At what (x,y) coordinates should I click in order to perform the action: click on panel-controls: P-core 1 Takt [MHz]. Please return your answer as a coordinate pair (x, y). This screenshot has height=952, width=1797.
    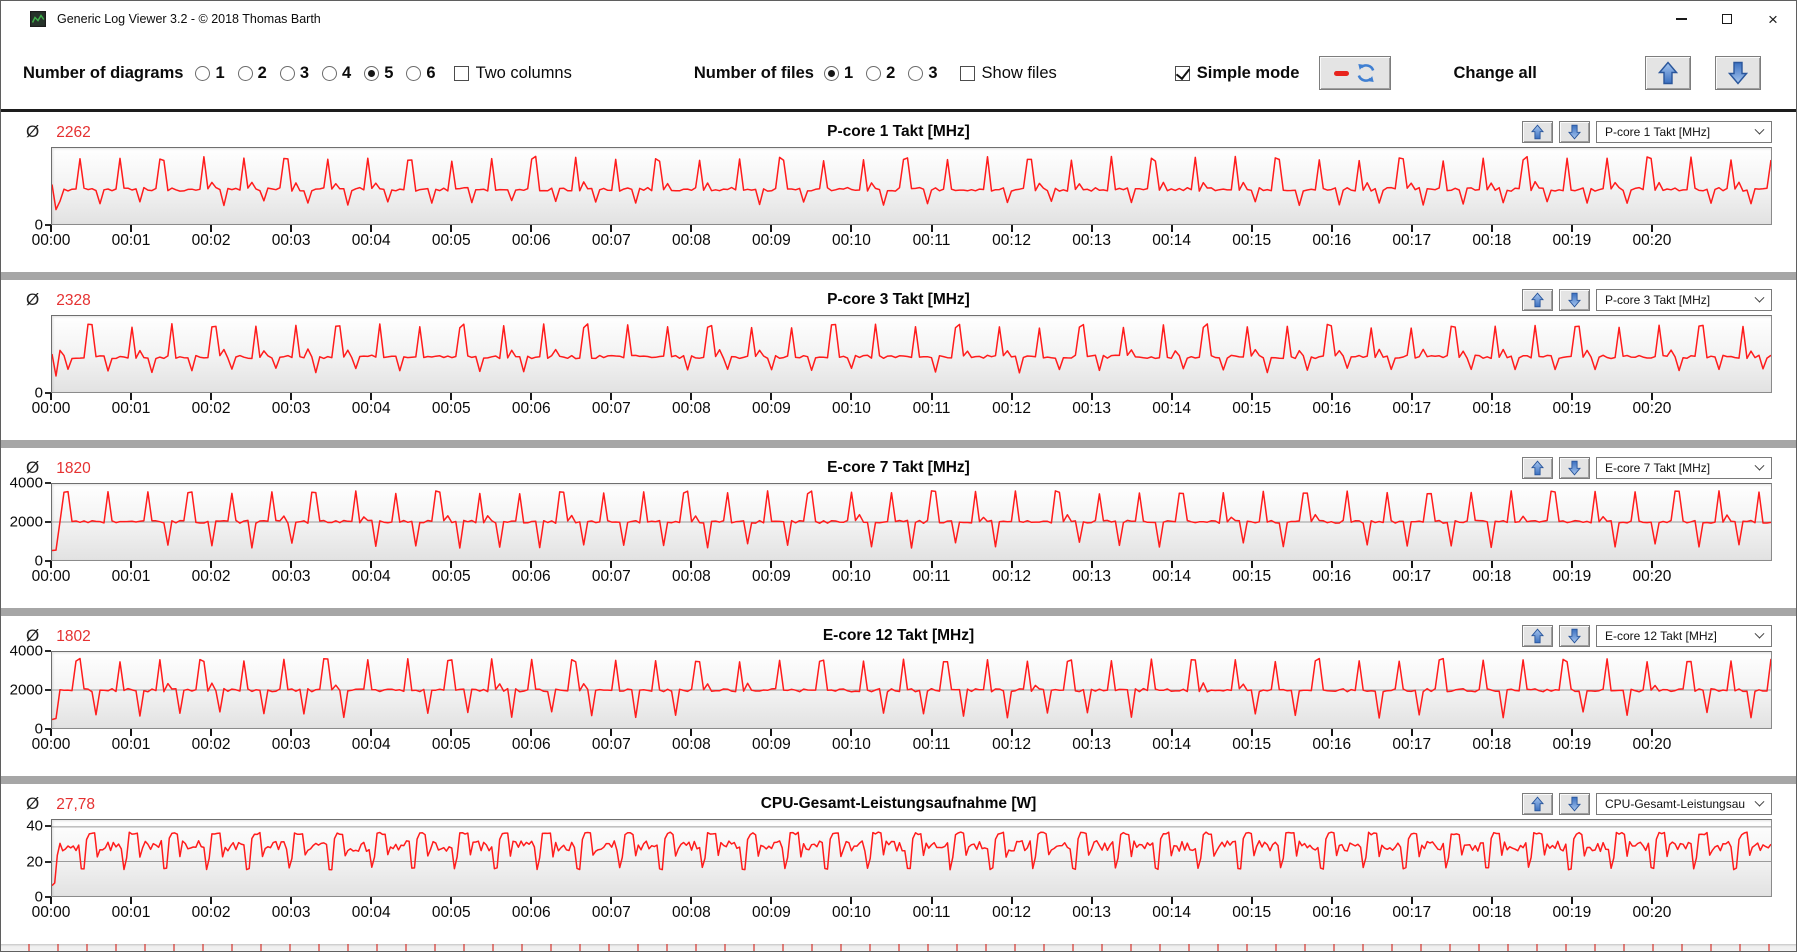
    Looking at the image, I should click on (1644, 132).